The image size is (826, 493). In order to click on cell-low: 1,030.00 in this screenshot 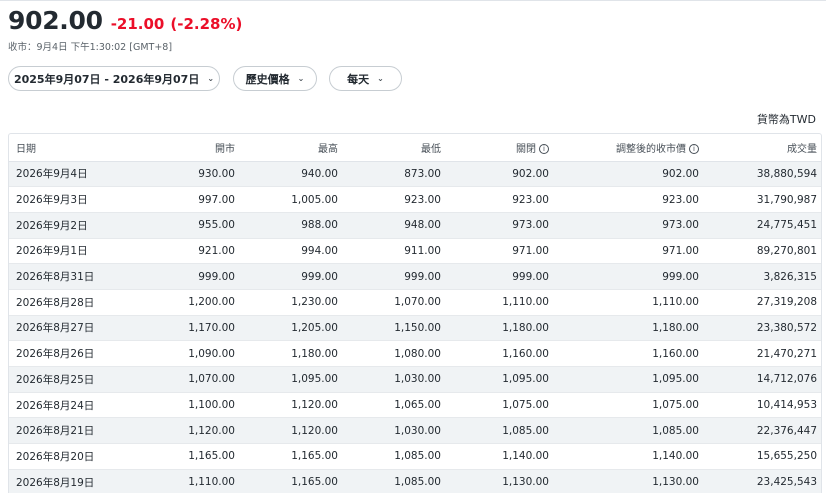, I will do `click(395, 379)`.